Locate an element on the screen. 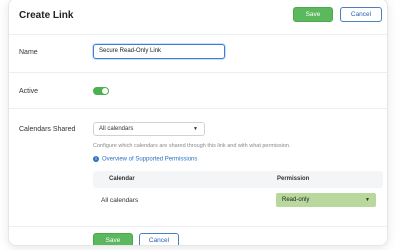 The image size is (400, 250). footer-save-button: Save is located at coordinates (113, 239).